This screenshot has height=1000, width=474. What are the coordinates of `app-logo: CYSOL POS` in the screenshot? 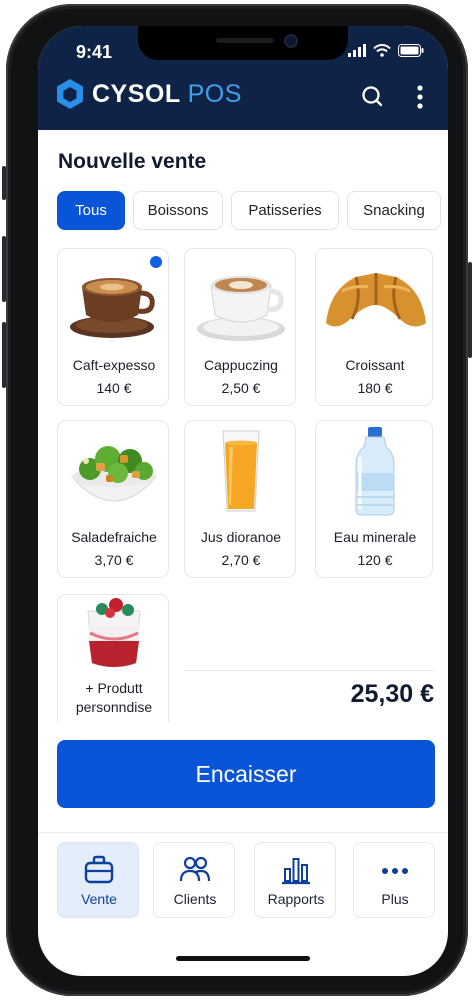 It's located at (149, 94).